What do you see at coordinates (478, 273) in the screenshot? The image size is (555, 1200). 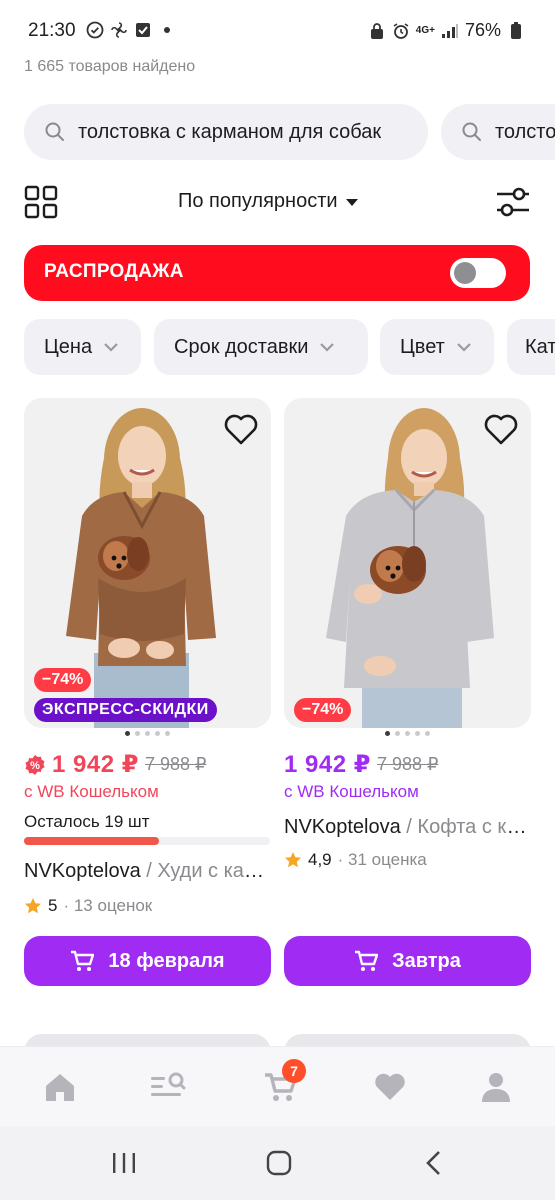 I see `sale-toggle` at bounding box center [478, 273].